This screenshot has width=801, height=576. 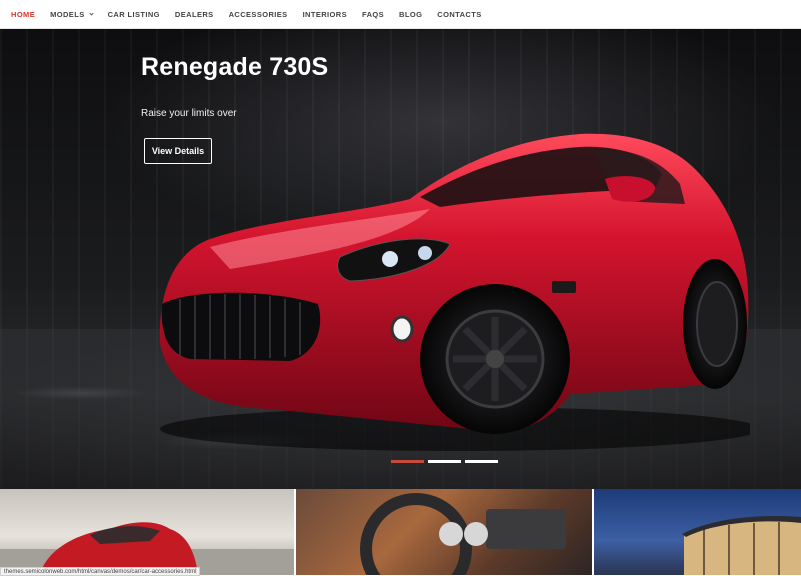 What do you see at coordinates (235, 67) in the screenshot?
I see `hero-title: Renegade 730S` at bounding box center [235, 67].